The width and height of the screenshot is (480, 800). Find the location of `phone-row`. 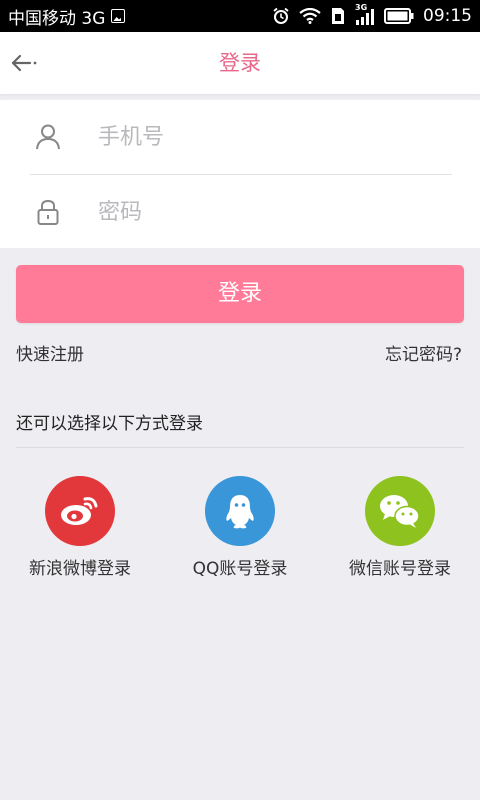

phone-row is located at coordinates (240, 137).